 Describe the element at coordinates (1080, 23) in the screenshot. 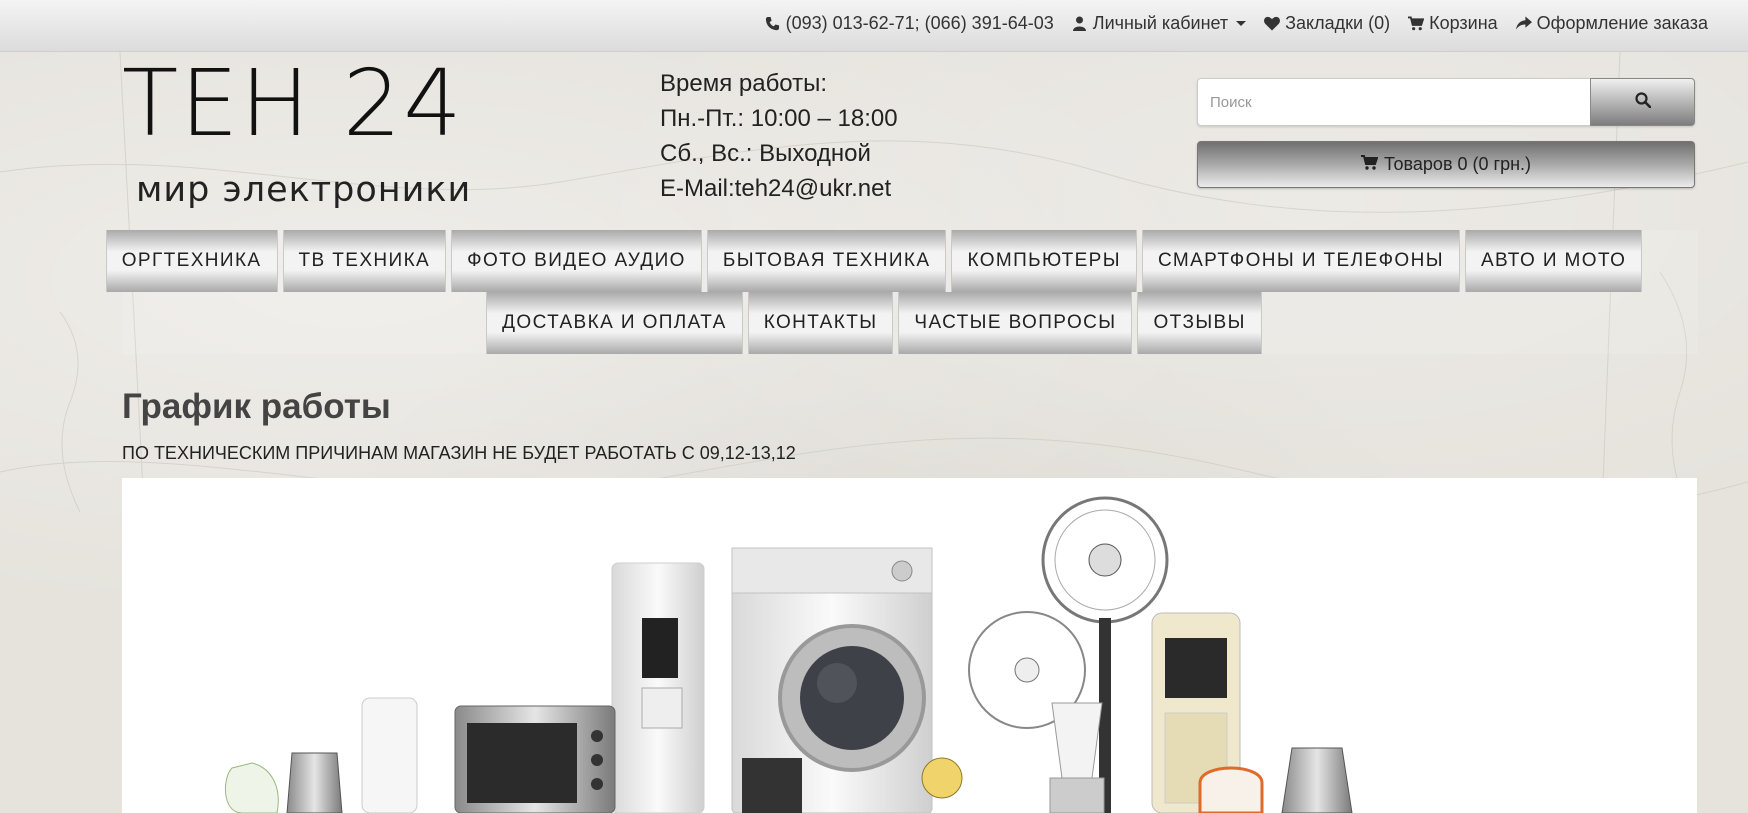

I see `user-icon` at that location.